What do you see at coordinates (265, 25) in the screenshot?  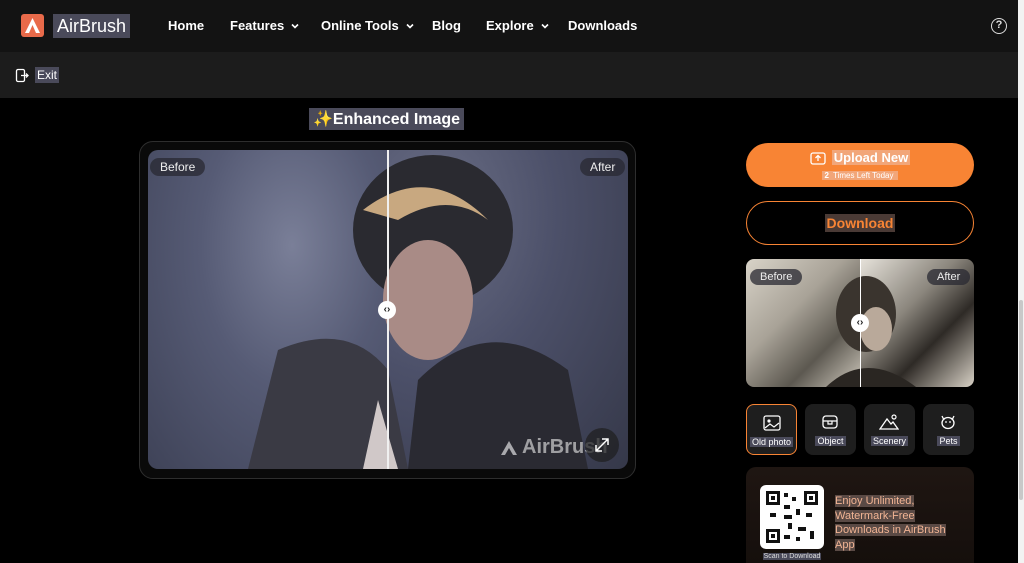 I see `nav-features: Features` at bounding box center [265, 25].